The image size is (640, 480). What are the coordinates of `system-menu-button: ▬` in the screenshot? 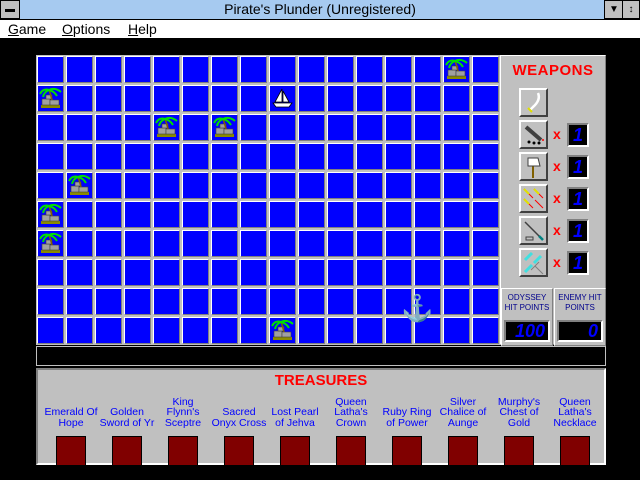 It's located at (10, 9).